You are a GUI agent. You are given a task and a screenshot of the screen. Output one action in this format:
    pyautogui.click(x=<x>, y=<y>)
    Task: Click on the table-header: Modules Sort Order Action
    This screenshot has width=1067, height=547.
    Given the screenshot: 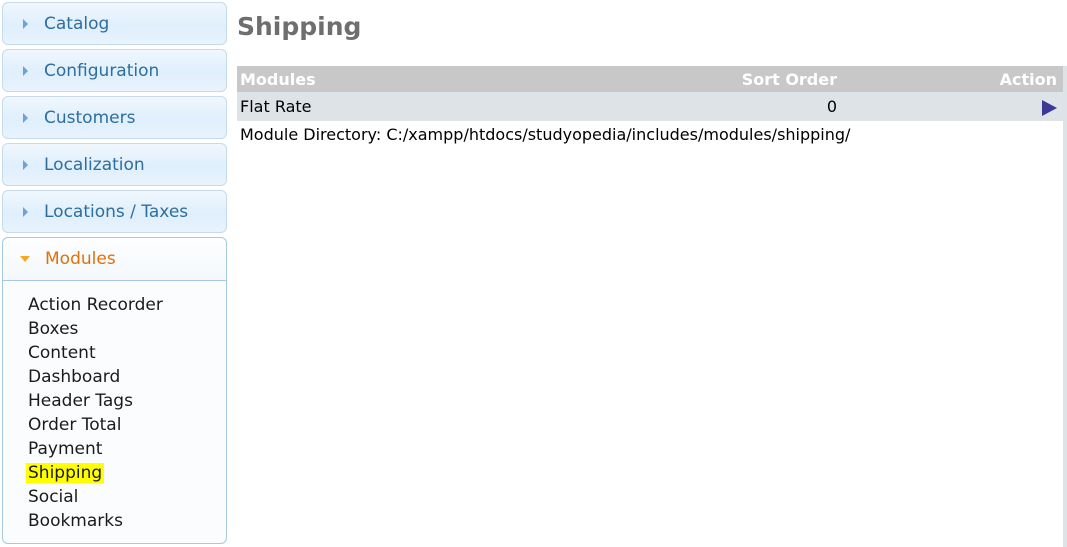 What is the action you would take?
    pyautogui.click(x=651, y=79)
    